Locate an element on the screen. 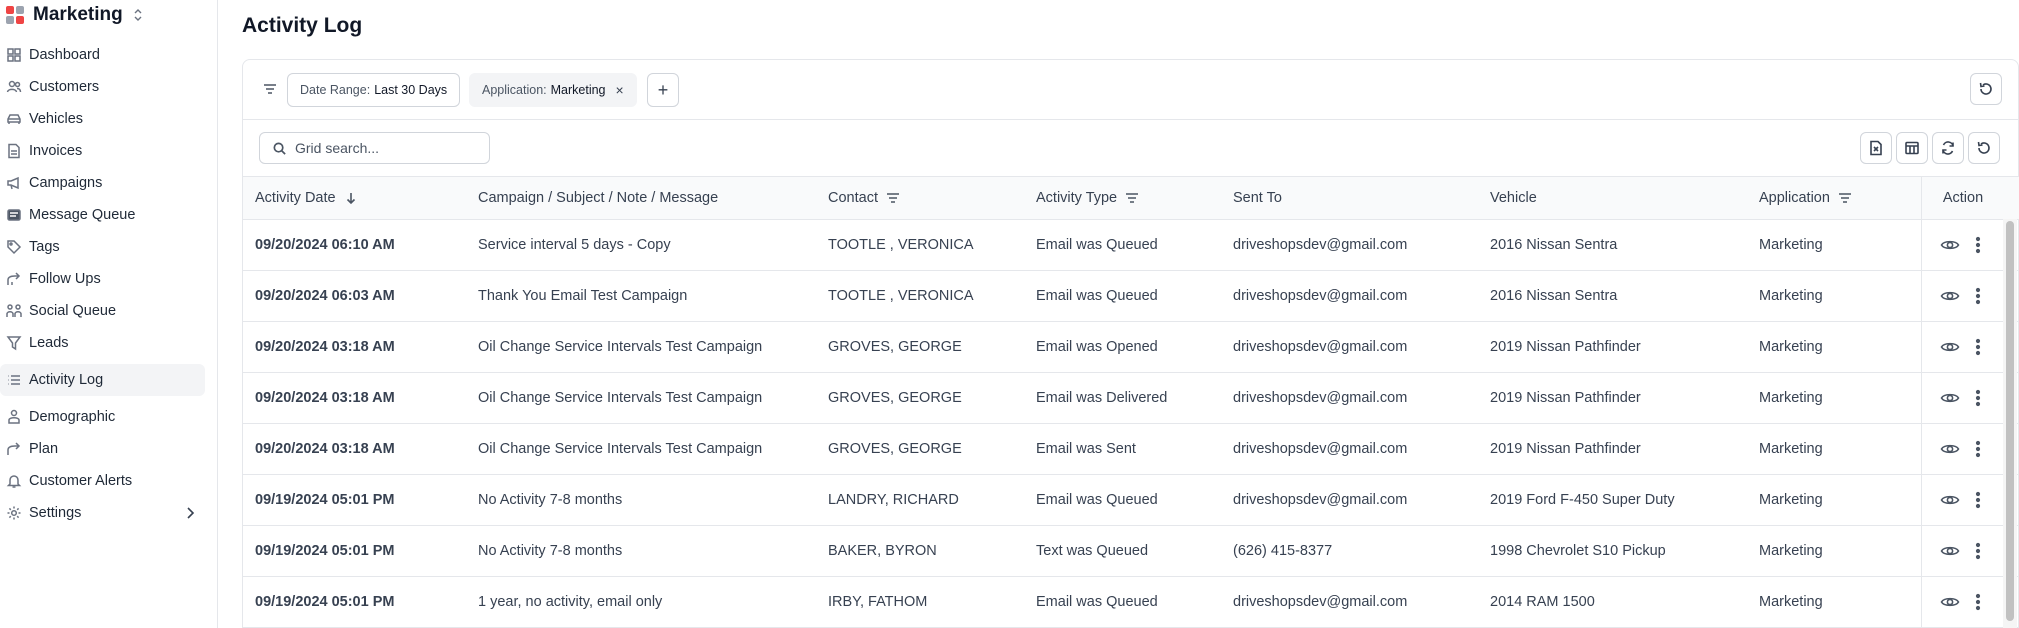 The width and height of the screenshot is (2019, 628). app-switcher: Marketing is located at coordinates (74, 15).